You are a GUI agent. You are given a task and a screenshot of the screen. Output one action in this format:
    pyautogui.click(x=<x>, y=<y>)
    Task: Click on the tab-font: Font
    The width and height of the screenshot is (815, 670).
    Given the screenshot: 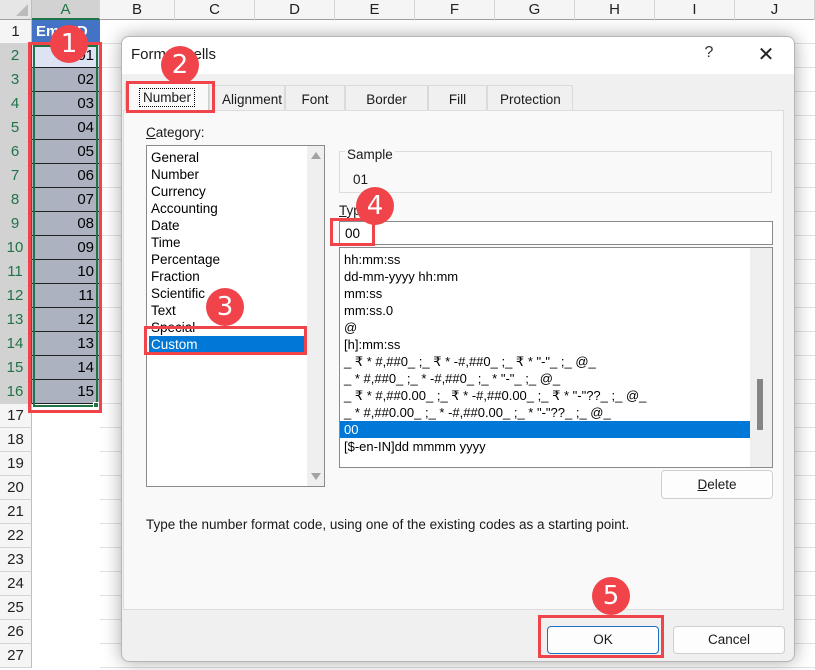 What is the action you would take?
    pyautogui.click(x=315, y=98)
    